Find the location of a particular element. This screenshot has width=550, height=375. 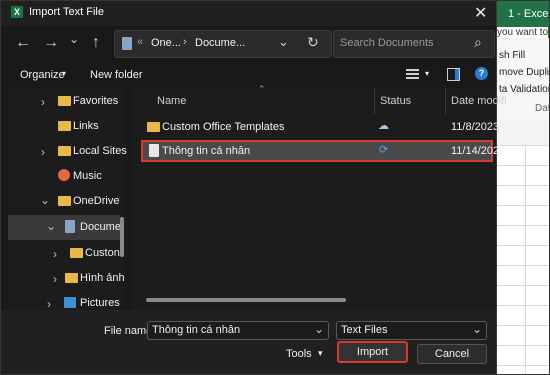

sidebar-item-links: Links is located at coordinates (62, 126).